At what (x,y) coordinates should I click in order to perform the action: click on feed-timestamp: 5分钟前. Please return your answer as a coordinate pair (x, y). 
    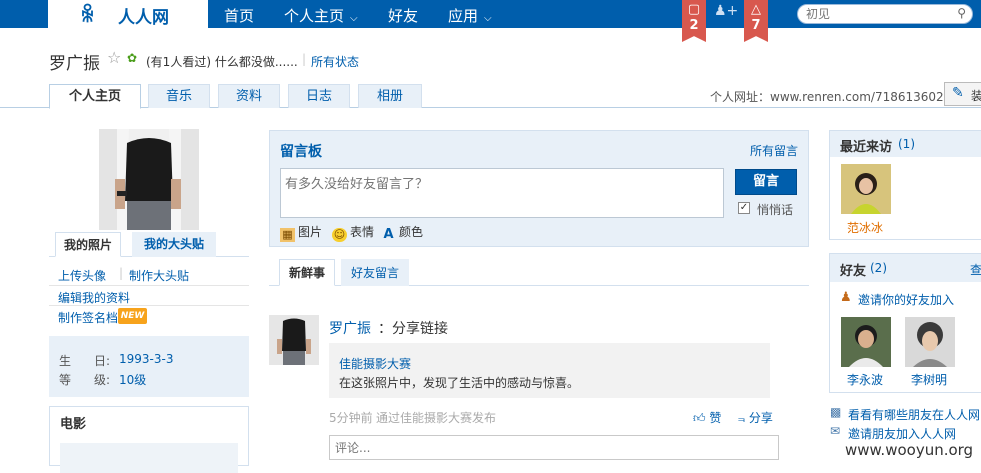
    Looking at the image, I should click on (351, 418).